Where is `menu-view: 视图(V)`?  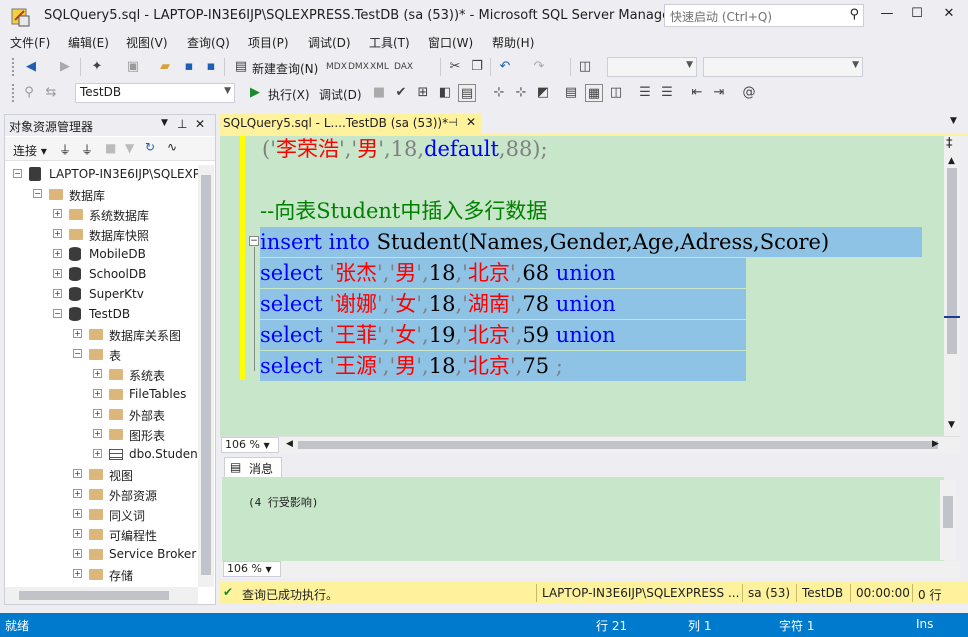
menu-view: 视图(V) is located at coordinates (147, 42).